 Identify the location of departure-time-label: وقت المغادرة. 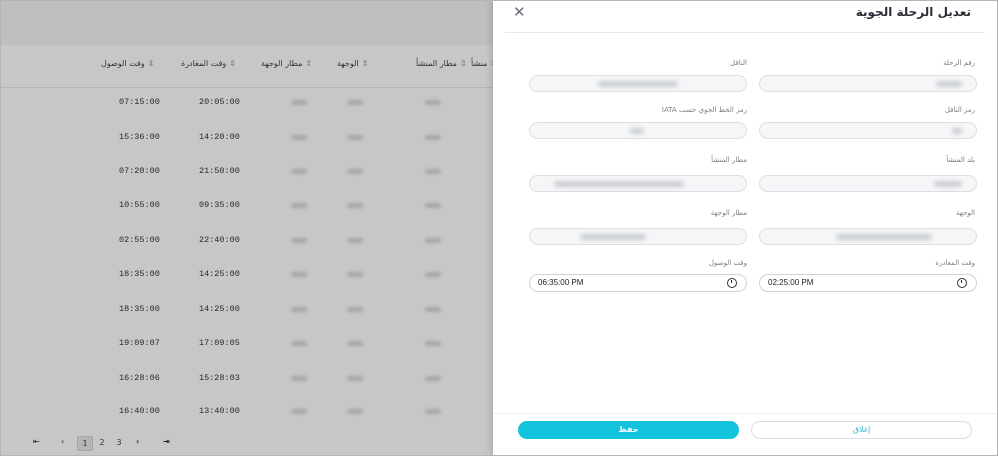
(955, 263).